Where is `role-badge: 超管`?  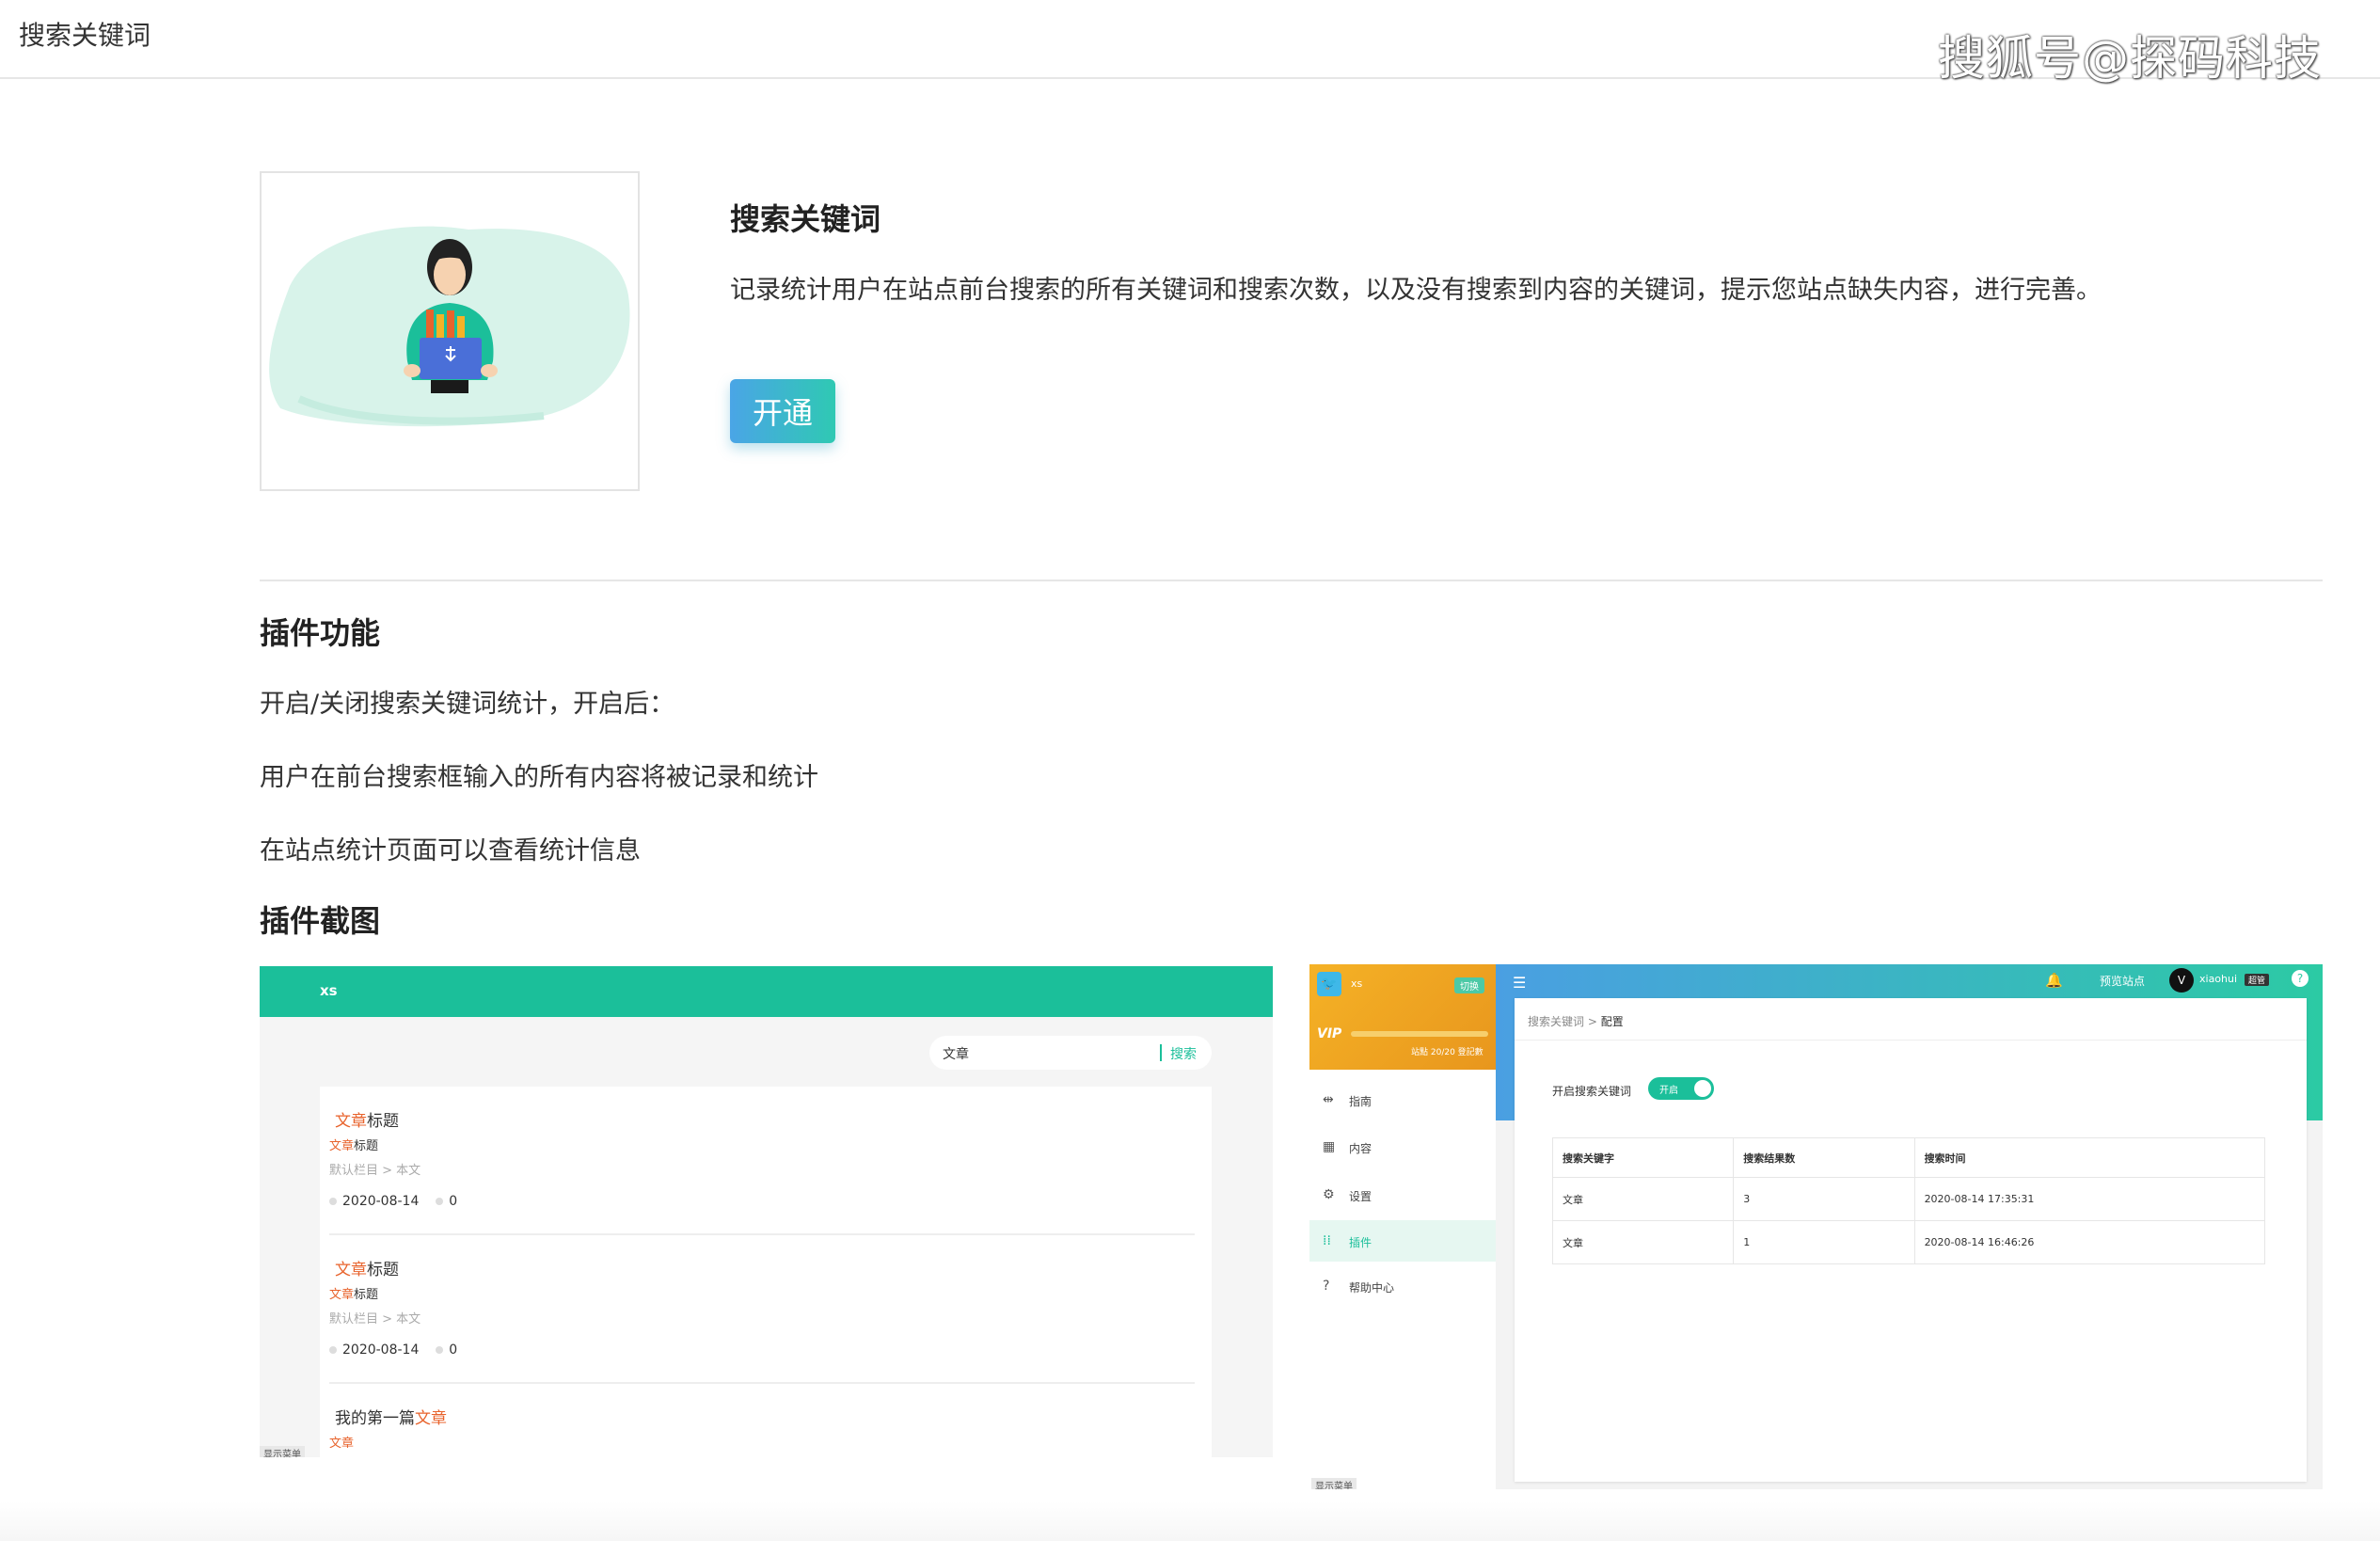
role-badge: 超管 is located at coordinates (2257, 980).